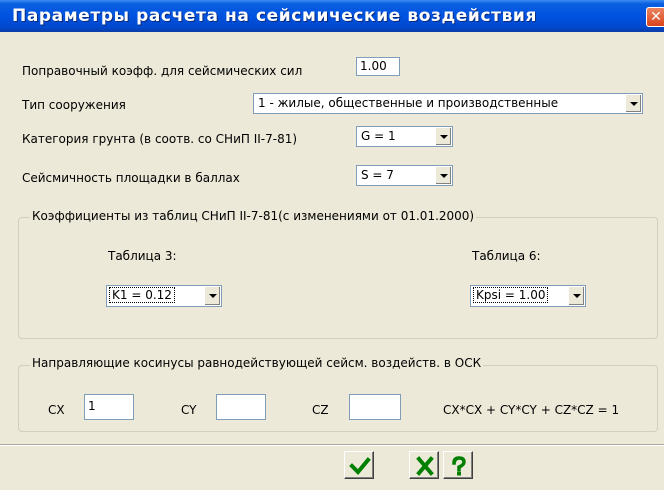 This screenshot has width=664, height=490. I want to click on correction-input: 1.00, so click(378, 66).